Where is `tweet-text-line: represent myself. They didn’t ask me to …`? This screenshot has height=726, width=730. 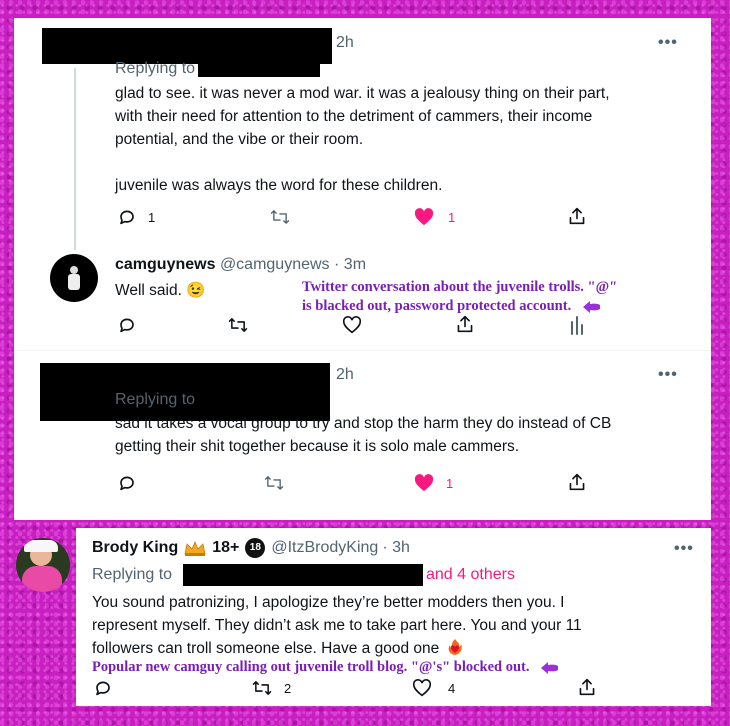 tweet-text-line: represent myself. They didn’t ask me to … is located at coordinates (337, 625).